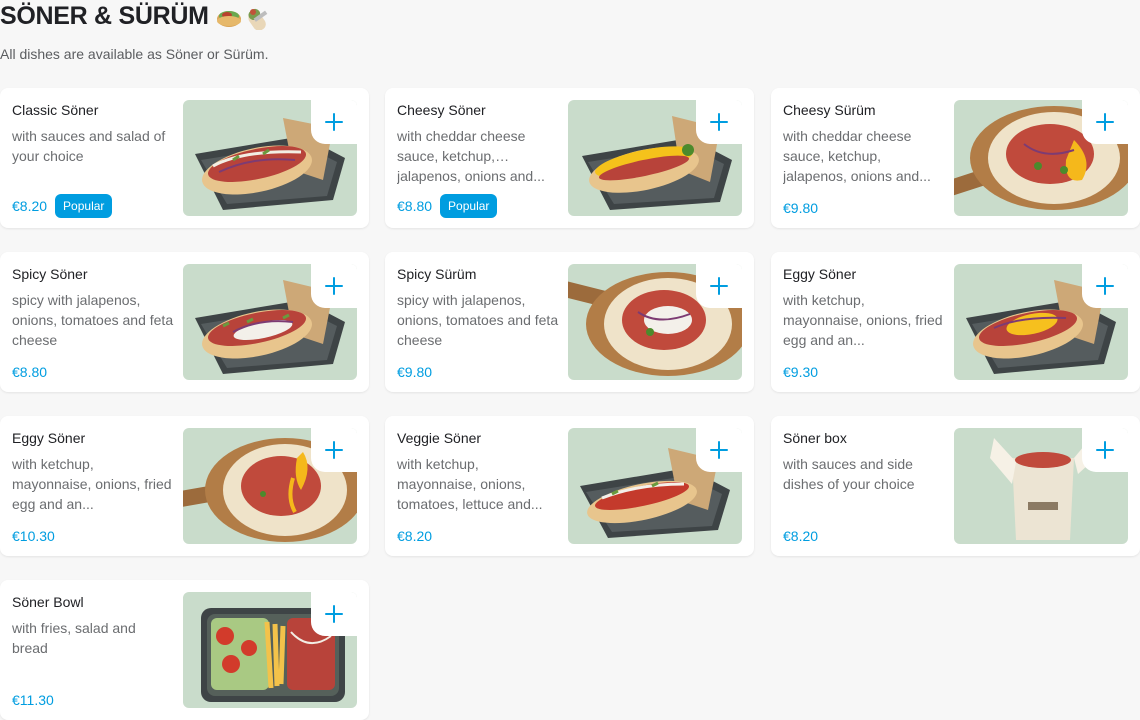  What do you see at coordinates (243, 17) in the screenshot?
I see `title-emoji-group` at bounding box center [243, 17].